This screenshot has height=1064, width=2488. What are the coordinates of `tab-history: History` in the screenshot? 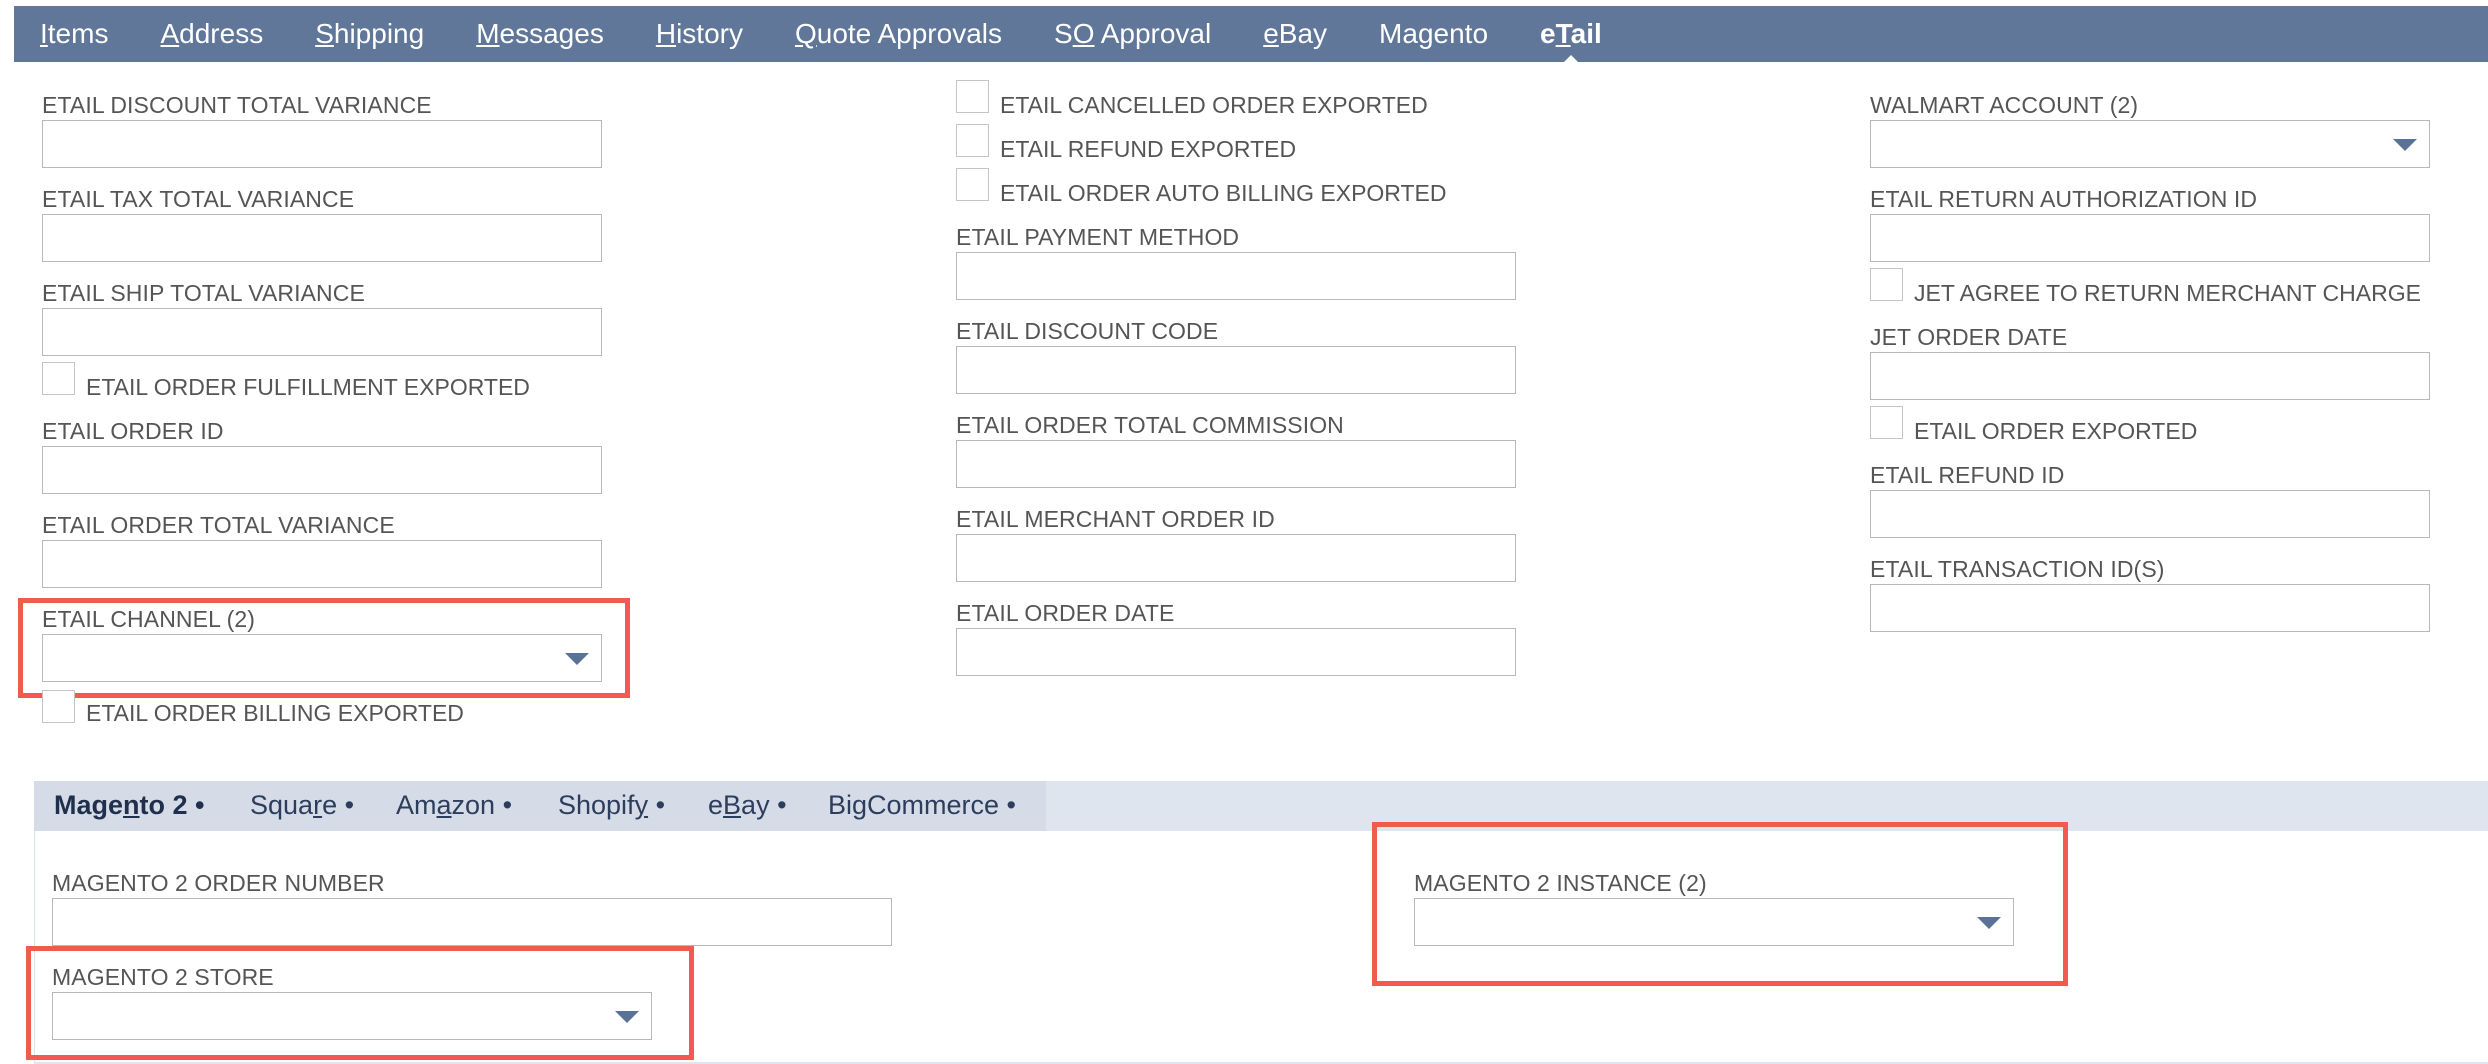 It's located at (699, 34).